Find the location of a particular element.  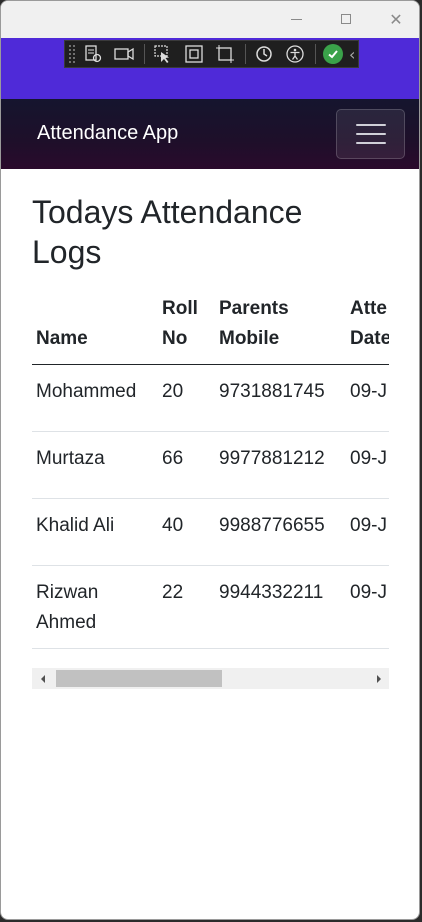

frame-icon is located at coordinates (194, 54).